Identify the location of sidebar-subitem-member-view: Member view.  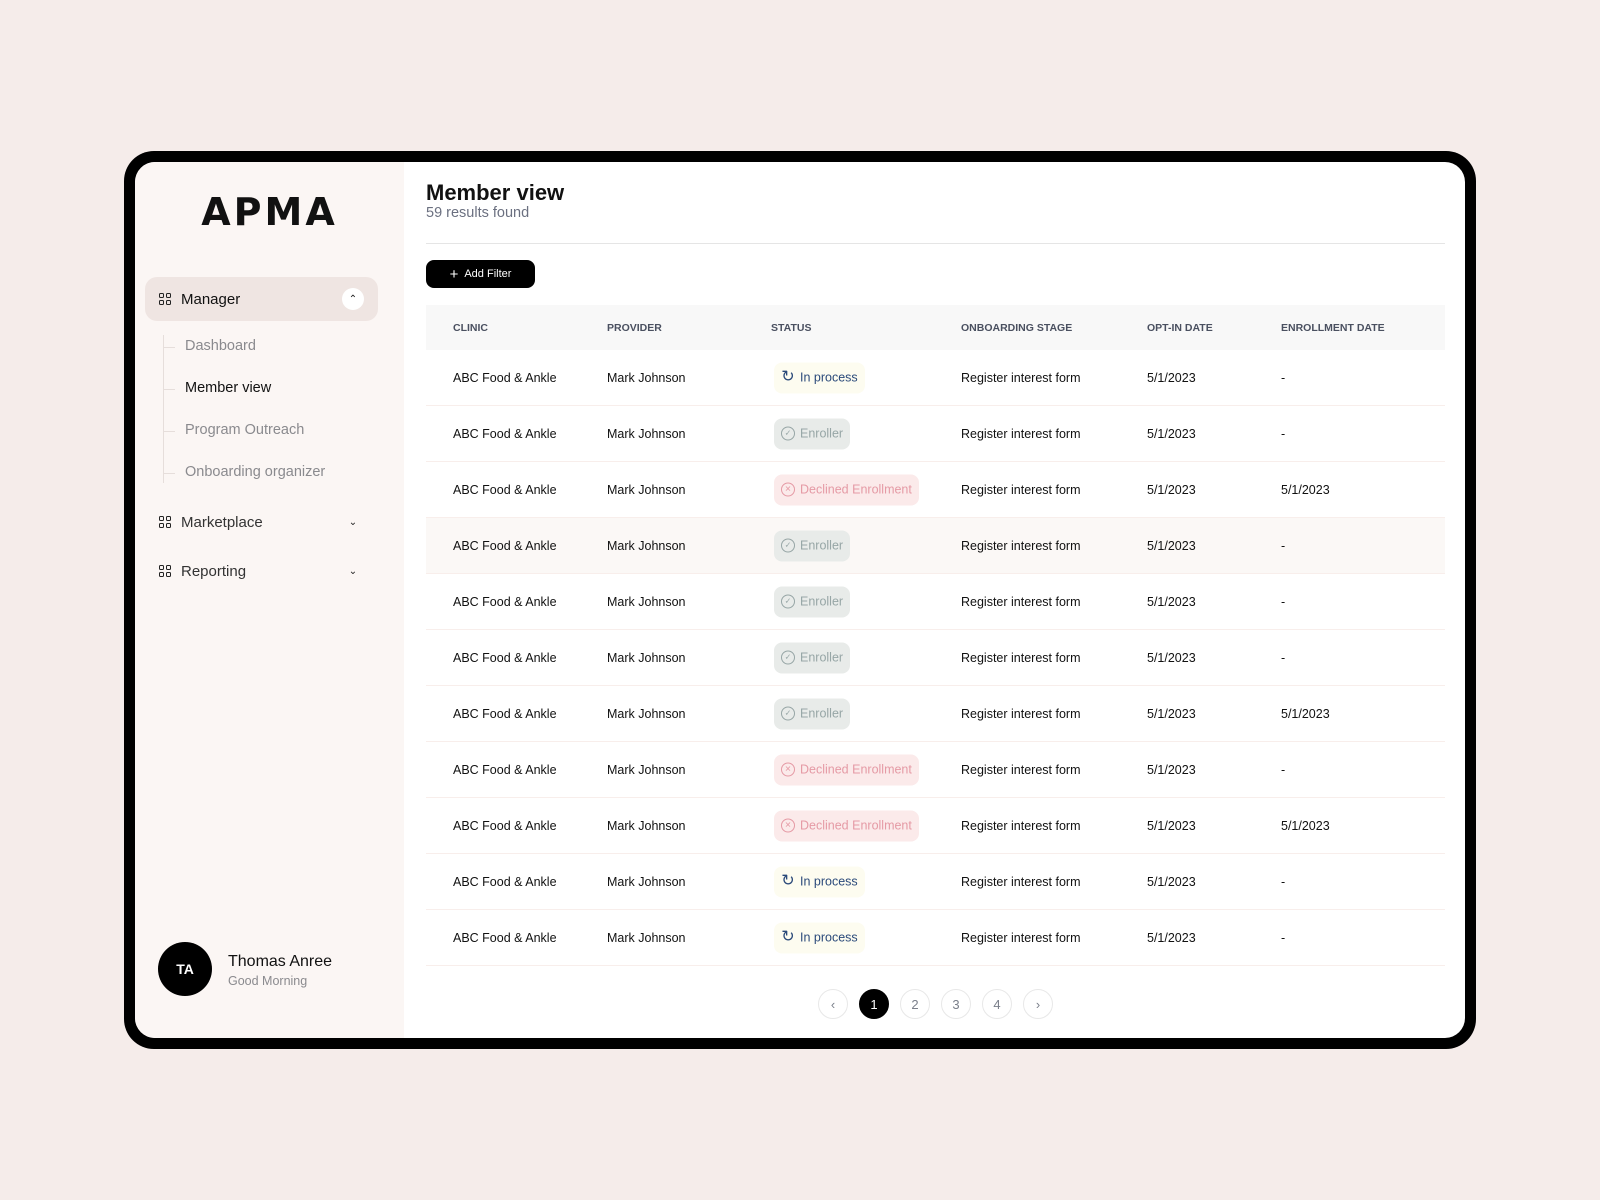
(216, 388).